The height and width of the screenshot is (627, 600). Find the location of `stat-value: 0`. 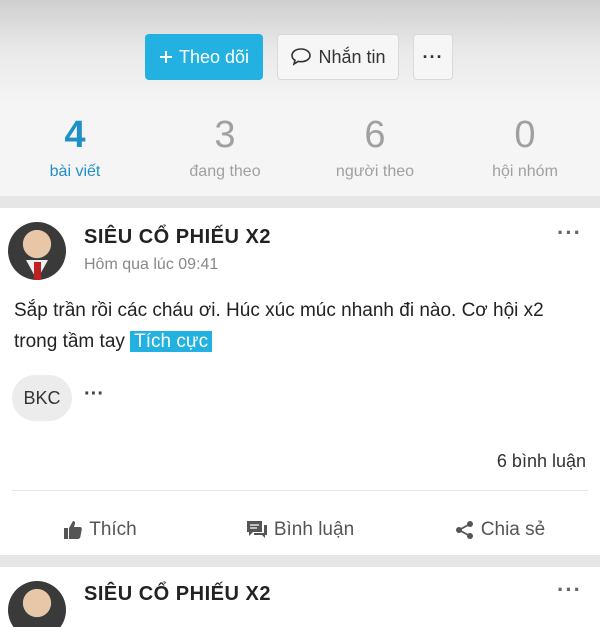

stat-value: 0 is located at coordinates (525, 135).